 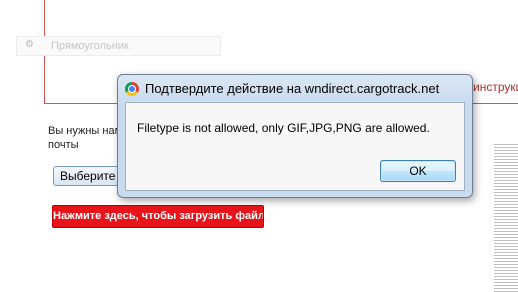 What do you see at coordinates (63, 145) in the screenshot?
I see `description-line-2: почты` at bounding box center [63, 145].